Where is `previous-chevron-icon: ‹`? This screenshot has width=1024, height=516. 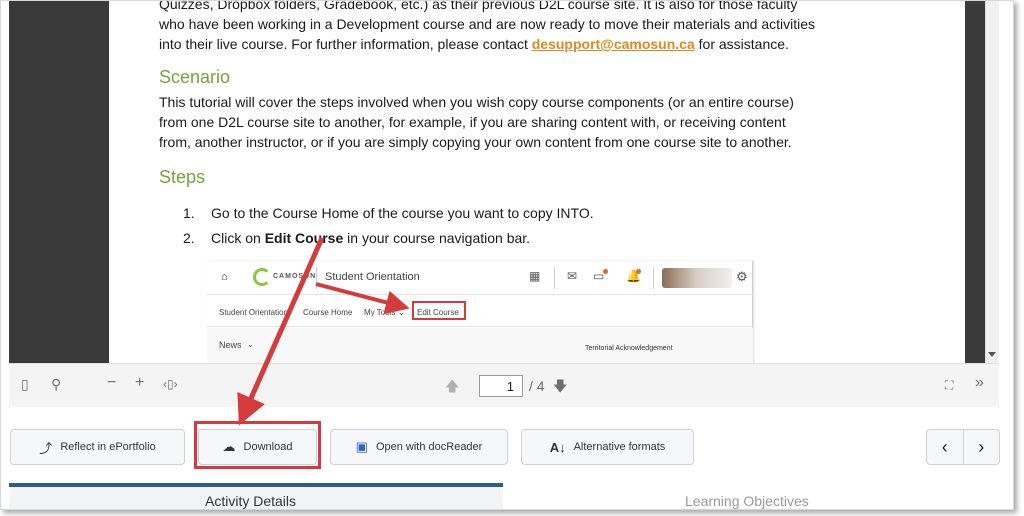 previous-chevron-icon: ‹ is located at coordinates (945, 447).